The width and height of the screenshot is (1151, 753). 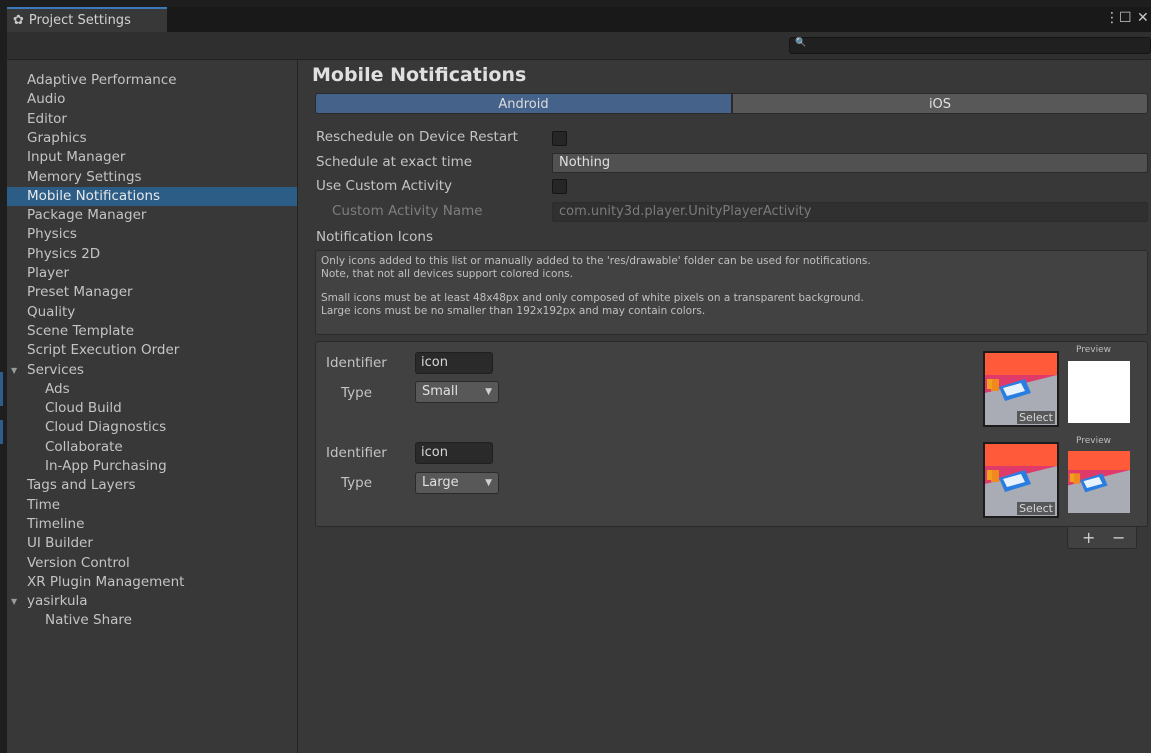 What do you see at coordinates (152, 524) in the screenshot?
I see `sidebar-item-timeline: Timeline` at bounding box center [152, 524].